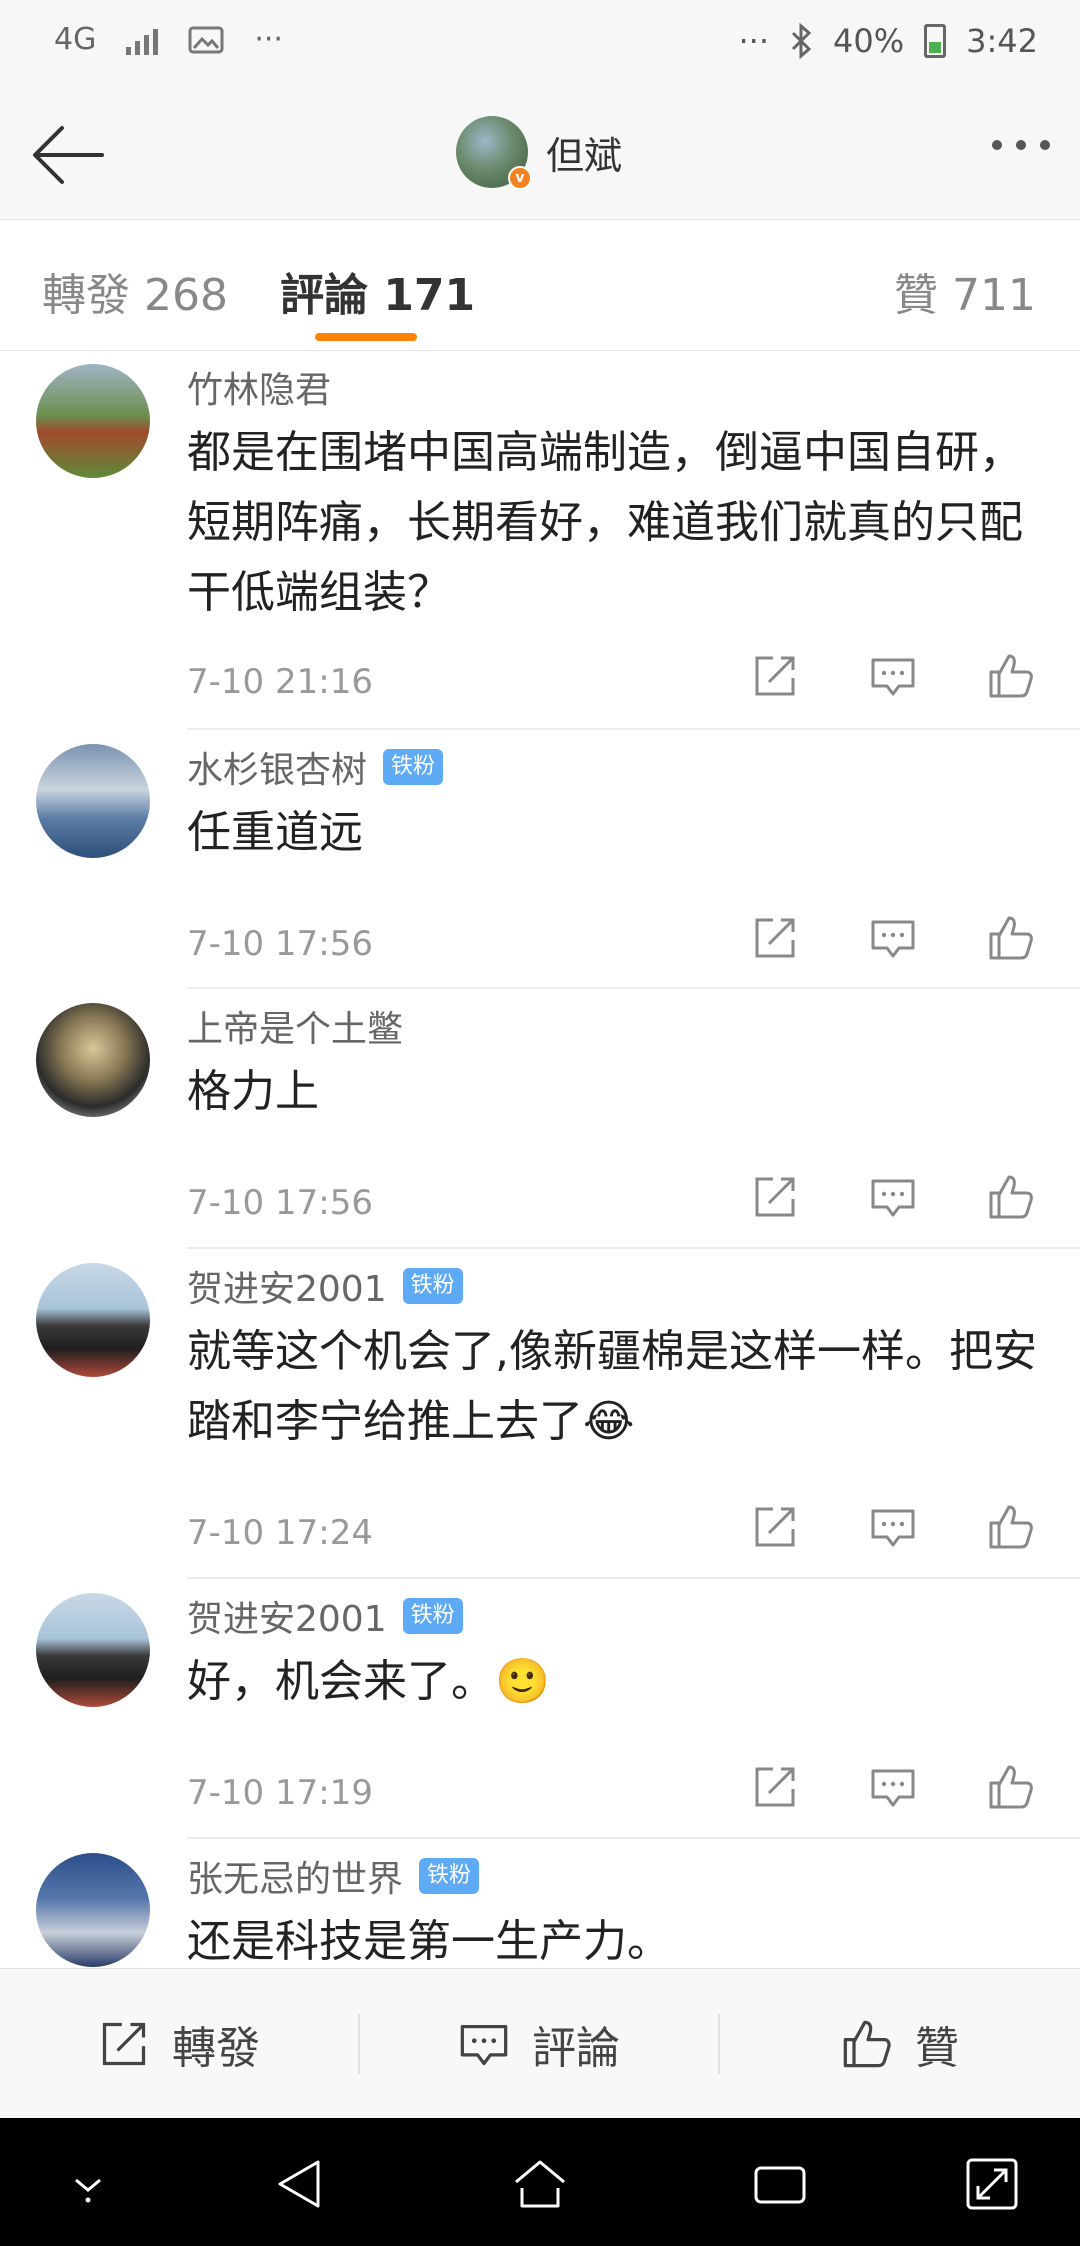 The image size is (1080, 2246). I want to click on active-tab-indicator, so click(366, 337).